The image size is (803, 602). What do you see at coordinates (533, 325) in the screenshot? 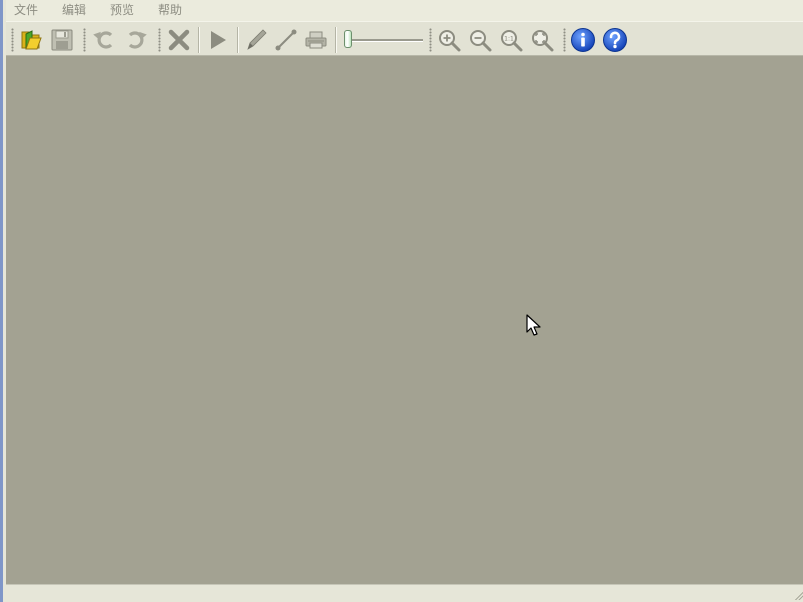
I see `mouse-cursor-icon` at bounding box center [533, 325].